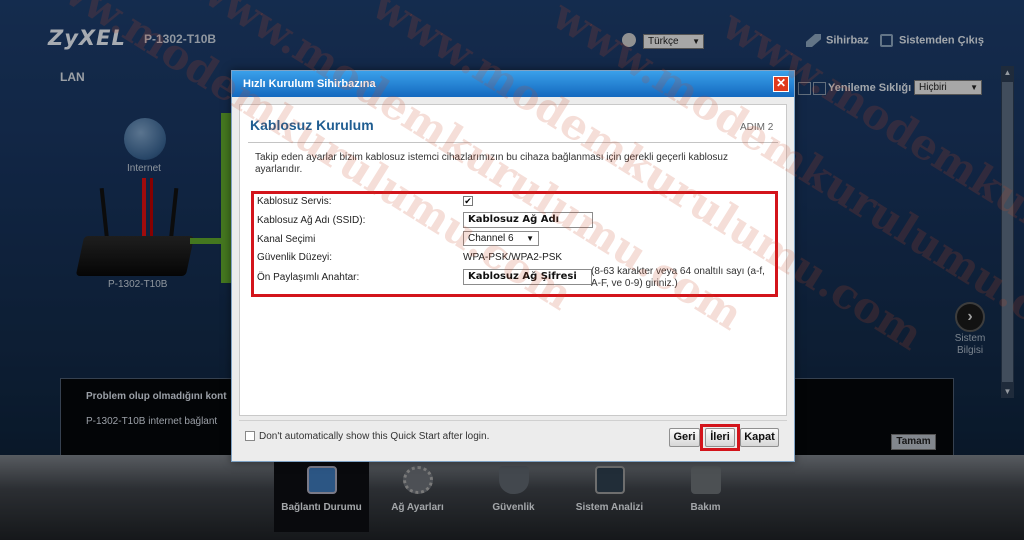 The image size is (1024, 540). What do you see at coordinates (295, 257) in the screenshot?
I see `security-label: Güvenlik Düzeyi:` at bounding box center [295, 257].